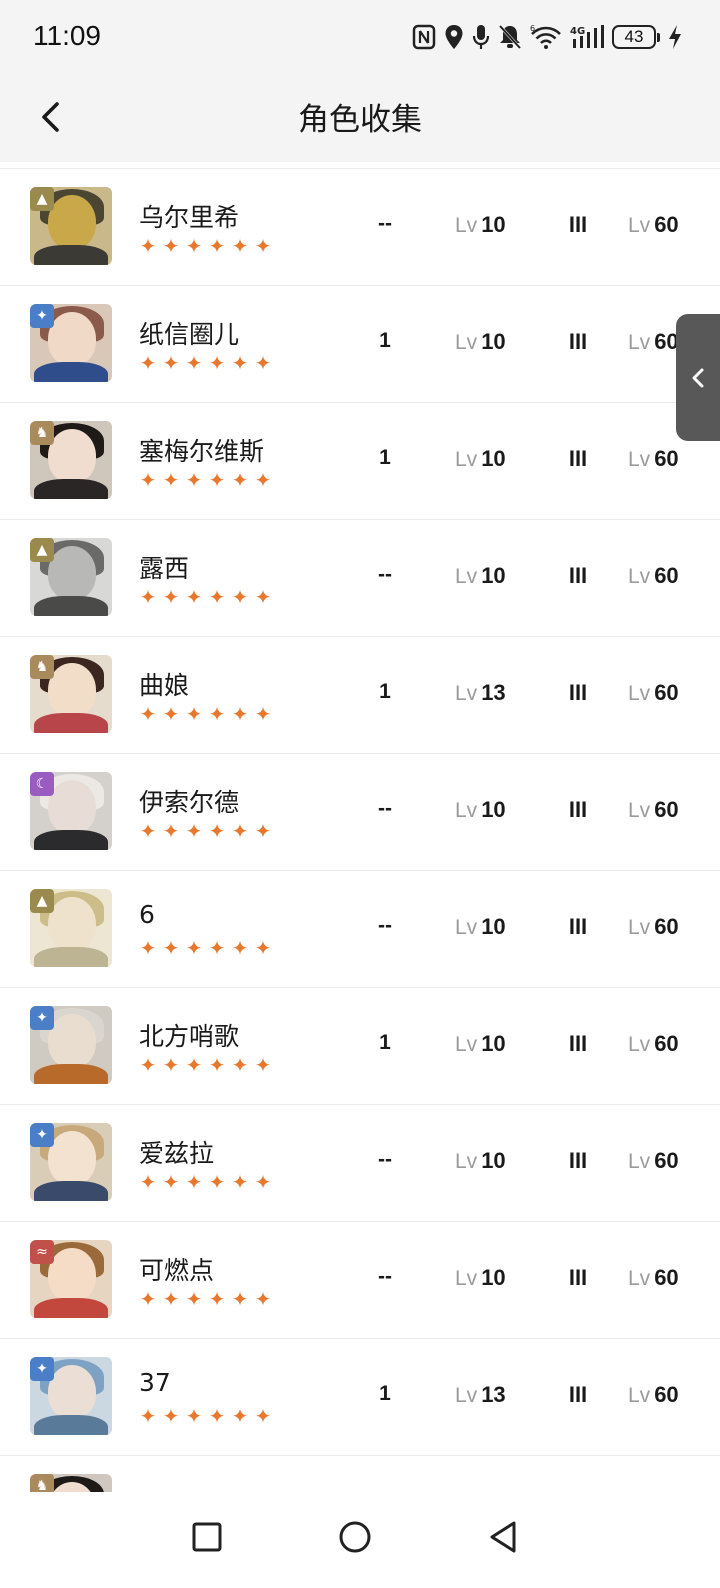 This screenshot has height=1588, width=720. I want to click on character-row: ✦ 37 ✦ ✦ ✦ ✦ ✦ ✦ 1 Lv 13 III Lv 60, so click(360, 1397).